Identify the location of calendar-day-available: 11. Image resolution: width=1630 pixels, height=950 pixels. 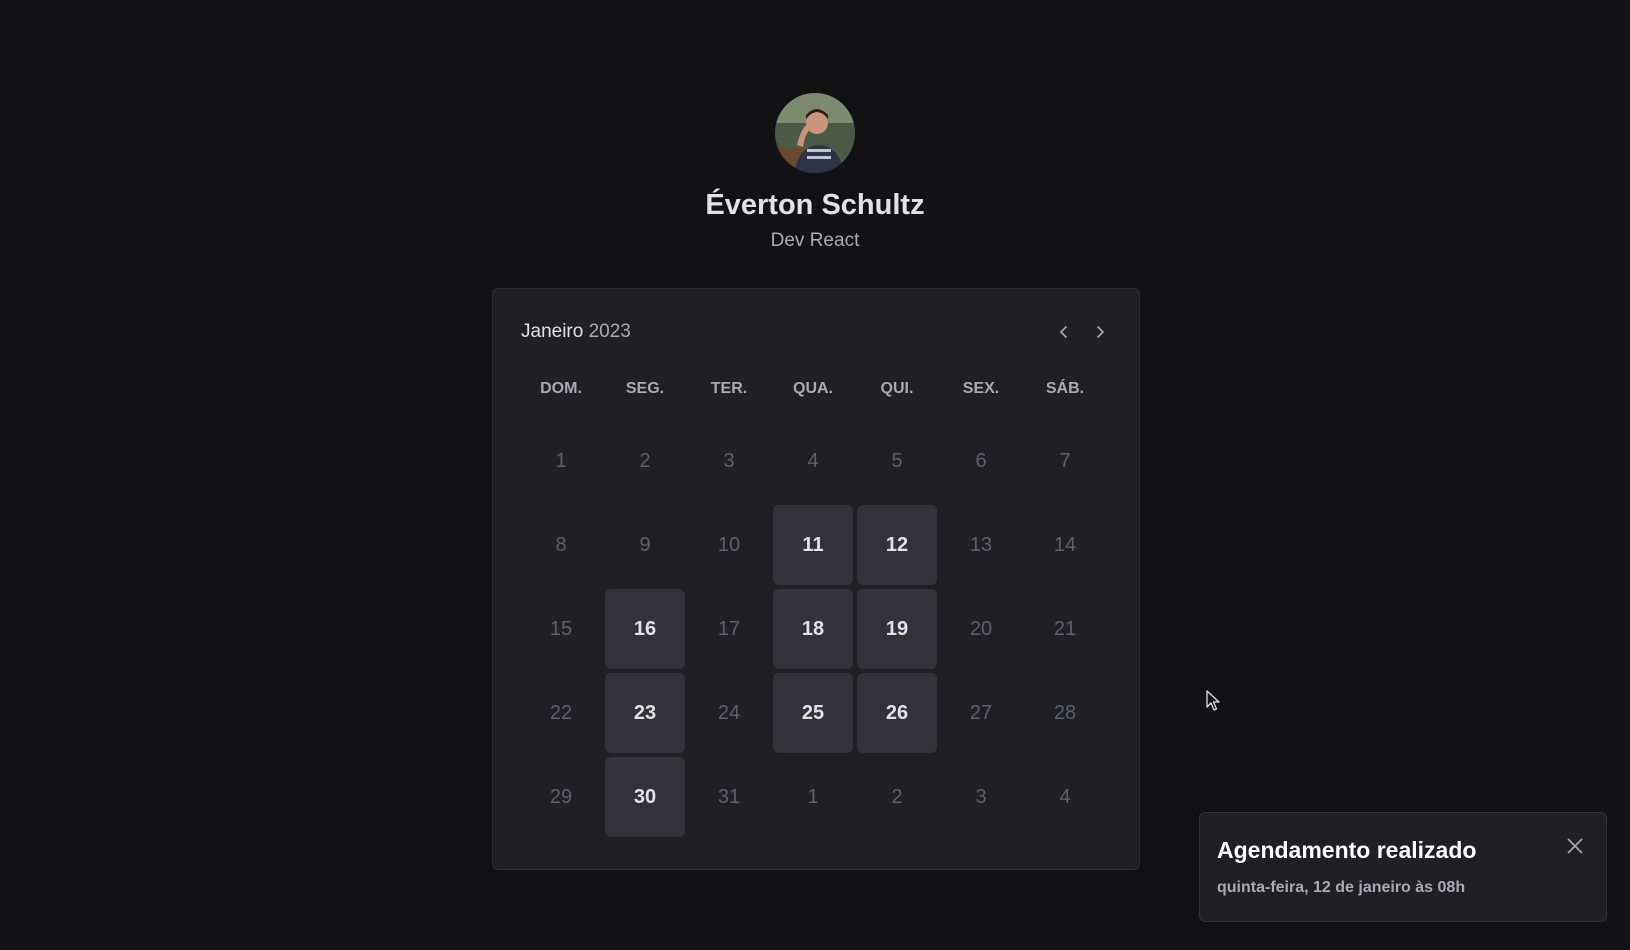
(813, 545).